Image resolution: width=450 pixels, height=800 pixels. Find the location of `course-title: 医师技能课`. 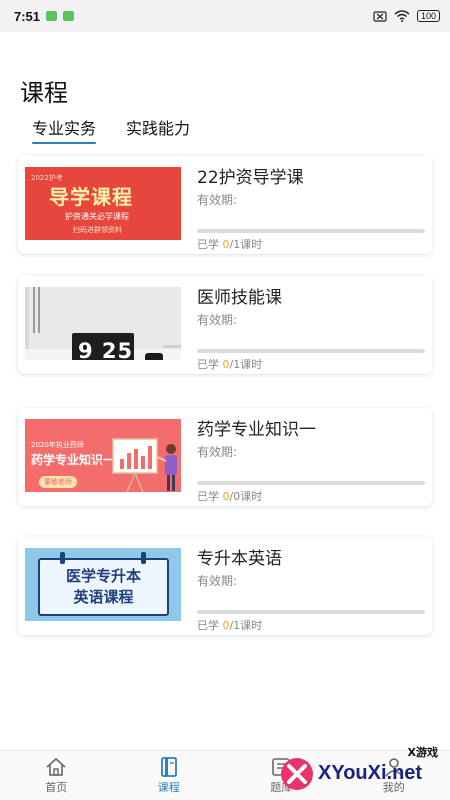

course-title: 医师技能课 is located at coordinates (239, 298).